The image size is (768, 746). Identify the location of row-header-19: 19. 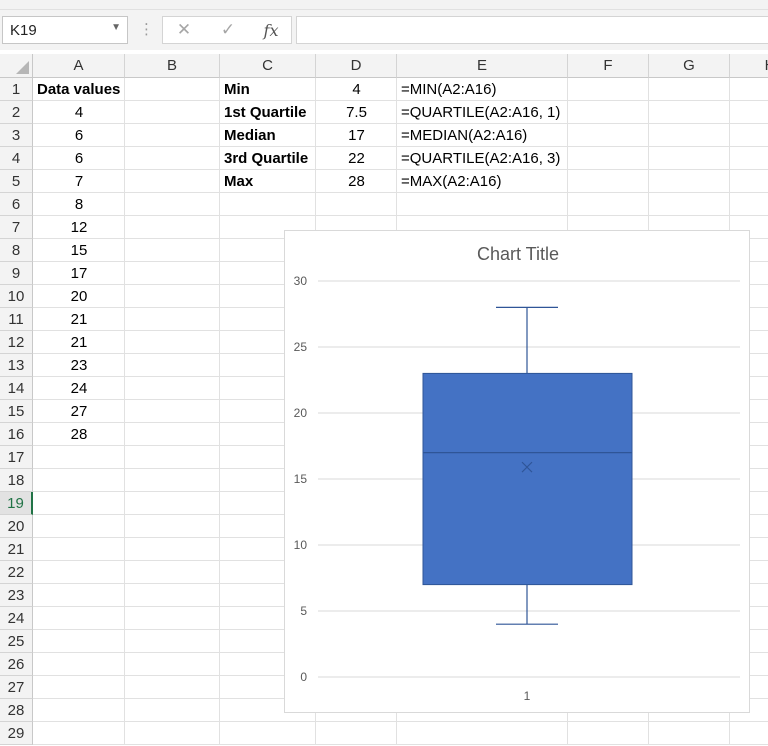
(16, 503).